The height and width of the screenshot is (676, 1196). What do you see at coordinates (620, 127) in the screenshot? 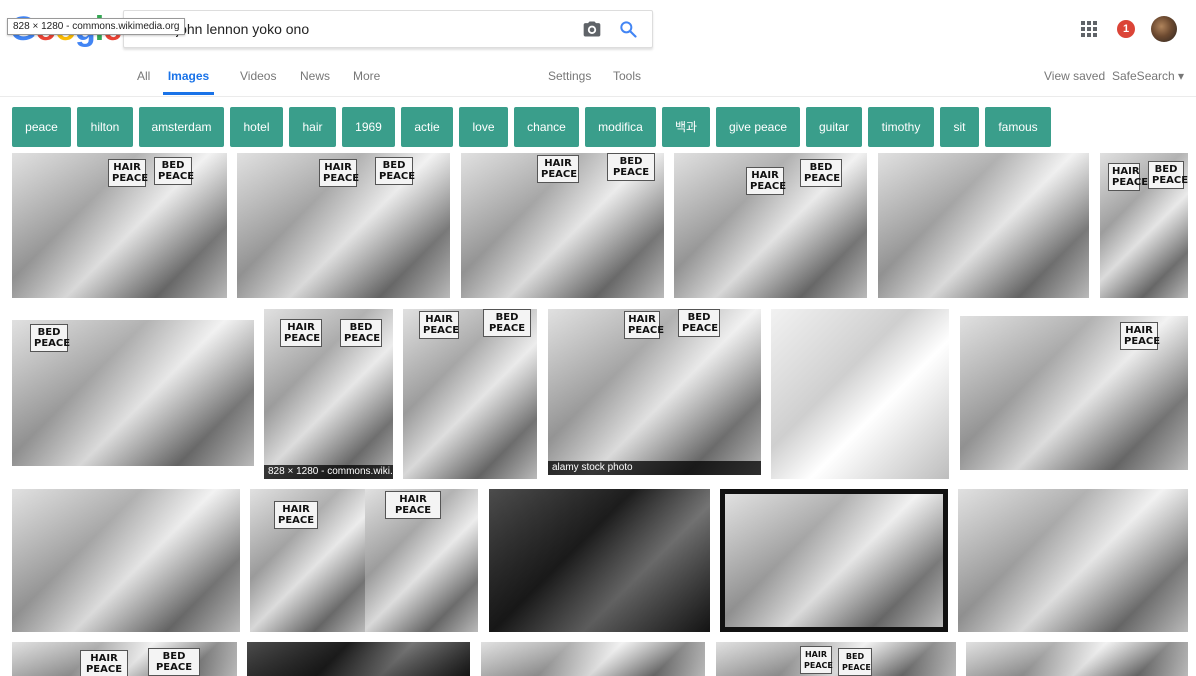
I see `chip-modifica: modifica` at bounding box center [620, 127].